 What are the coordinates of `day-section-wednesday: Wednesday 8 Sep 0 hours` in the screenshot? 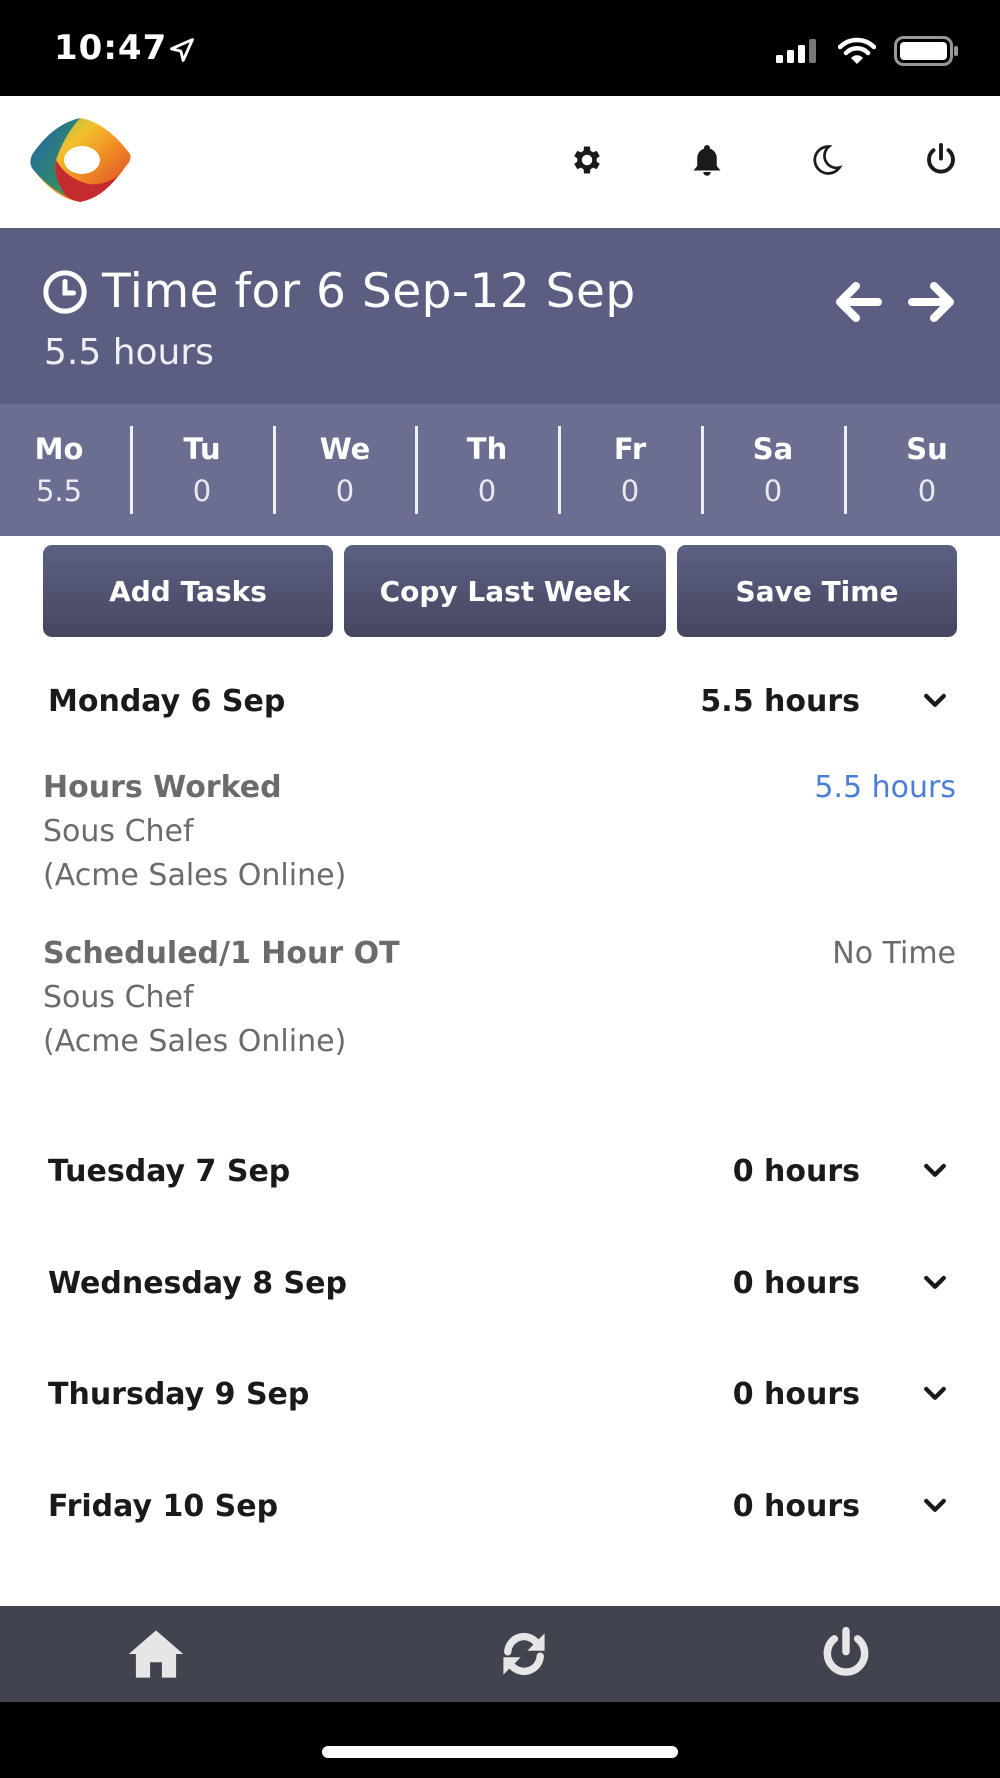 It's located at (500, 1283).